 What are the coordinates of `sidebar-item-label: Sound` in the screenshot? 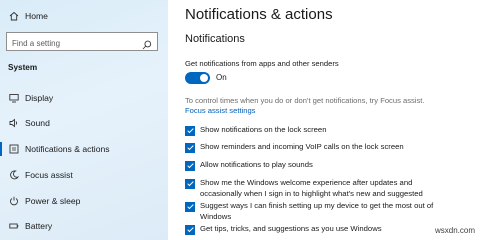 It's located at (37, 123).